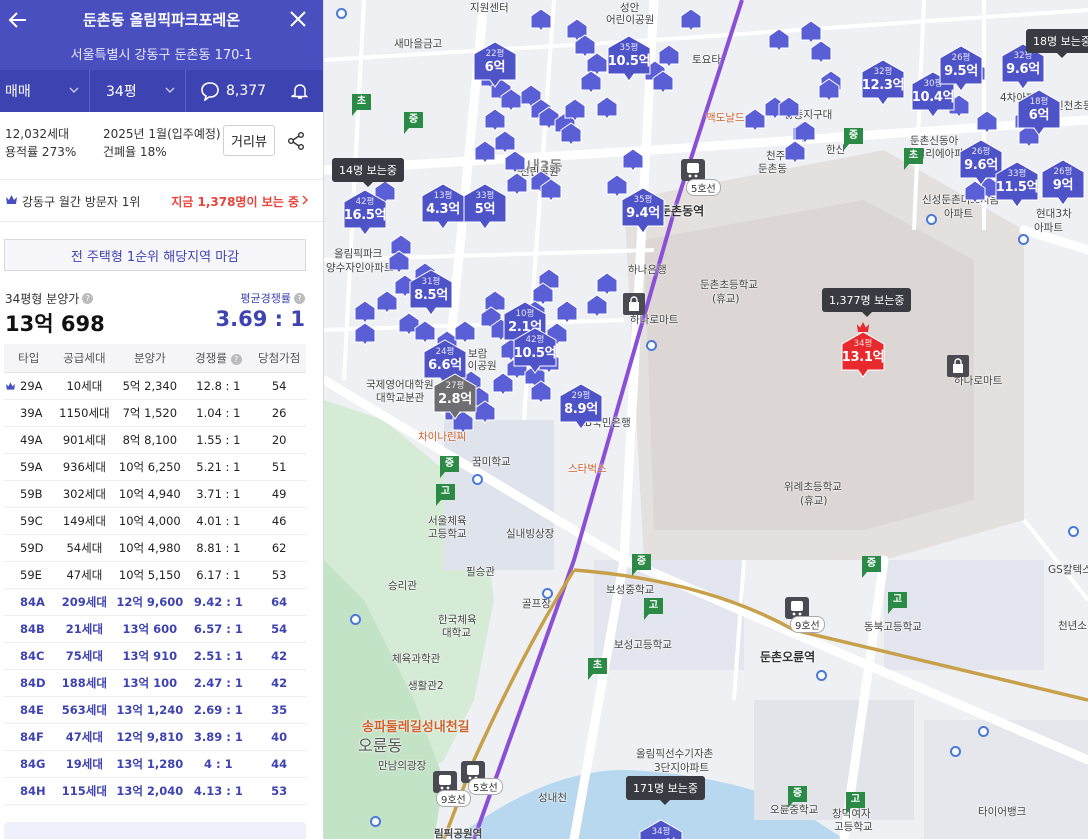  What do you see at coordinates (300, 91) in the screenshot?
I see `alert-button` at bounding box center [300, 91].